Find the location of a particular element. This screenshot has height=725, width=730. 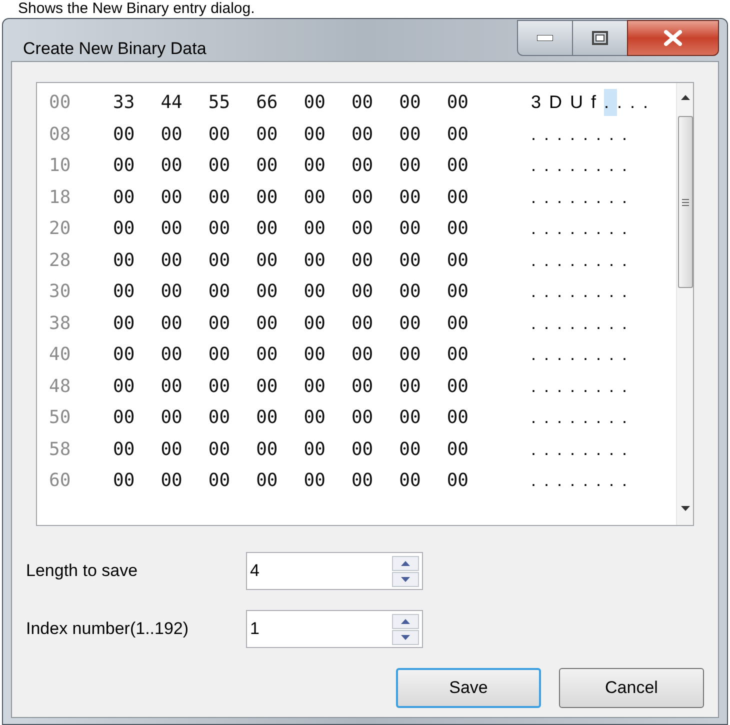

dialog-button: Cancel is located at coordinates (631, 688).